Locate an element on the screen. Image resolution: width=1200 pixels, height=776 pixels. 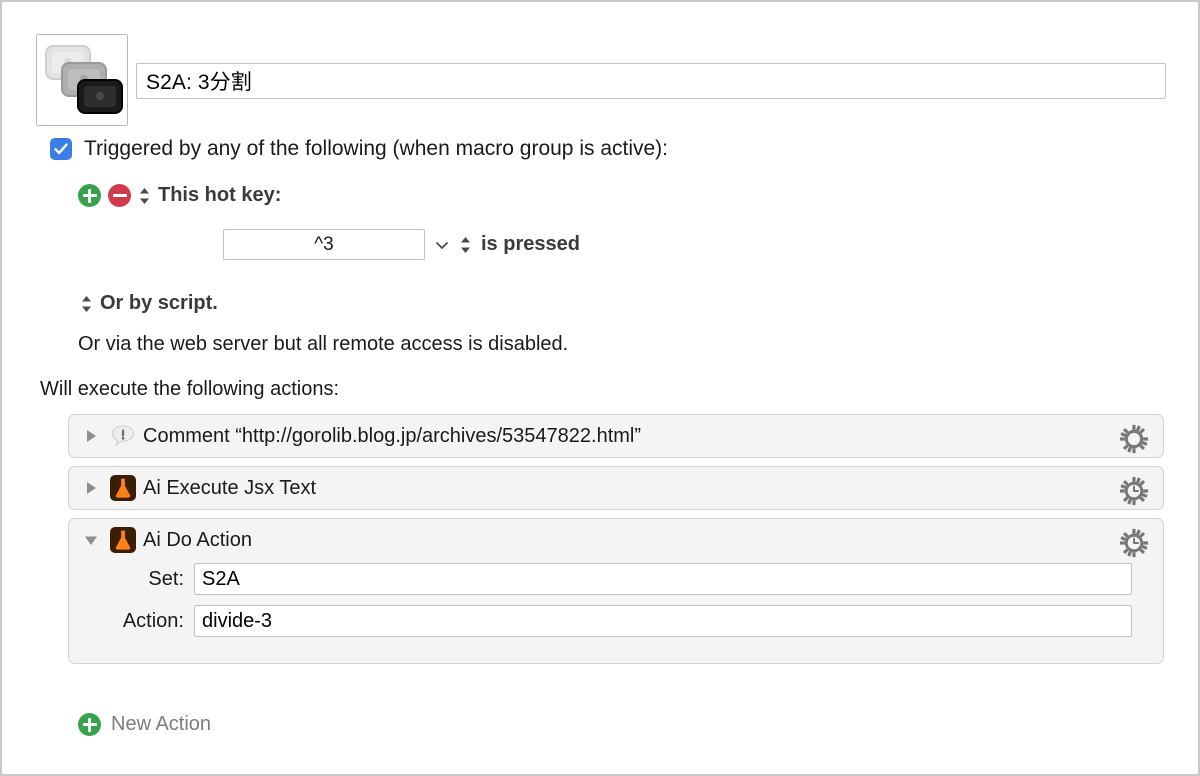
action-field-value: divide-3 is located at coordinates (237, 620).